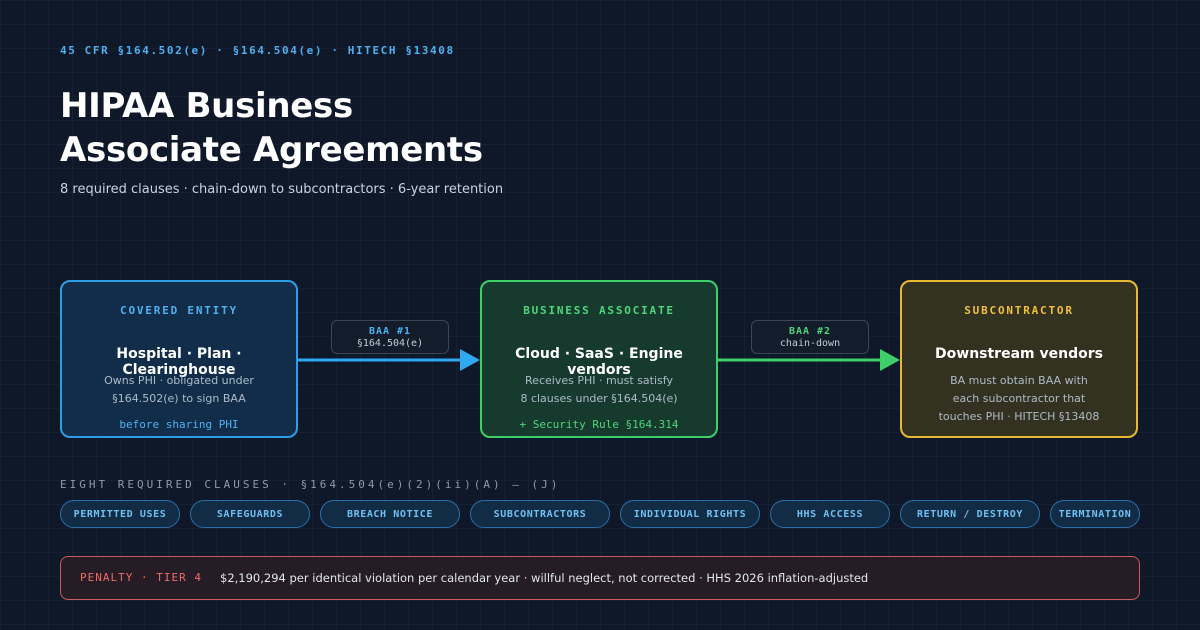  I want to click on edge-subtitle: §164.504(e), so click(390, 343).